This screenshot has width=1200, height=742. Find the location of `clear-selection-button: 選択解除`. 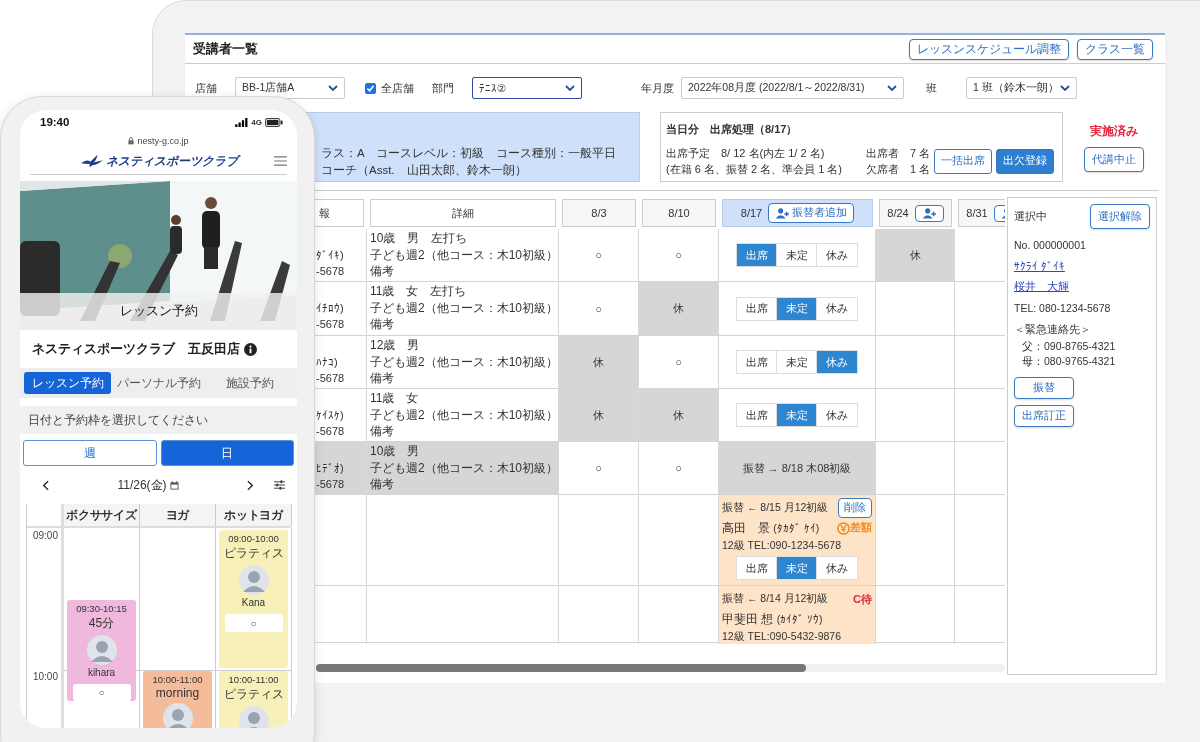

clear-selection-button: 選択解除 is located at coordinates (1120, 216).